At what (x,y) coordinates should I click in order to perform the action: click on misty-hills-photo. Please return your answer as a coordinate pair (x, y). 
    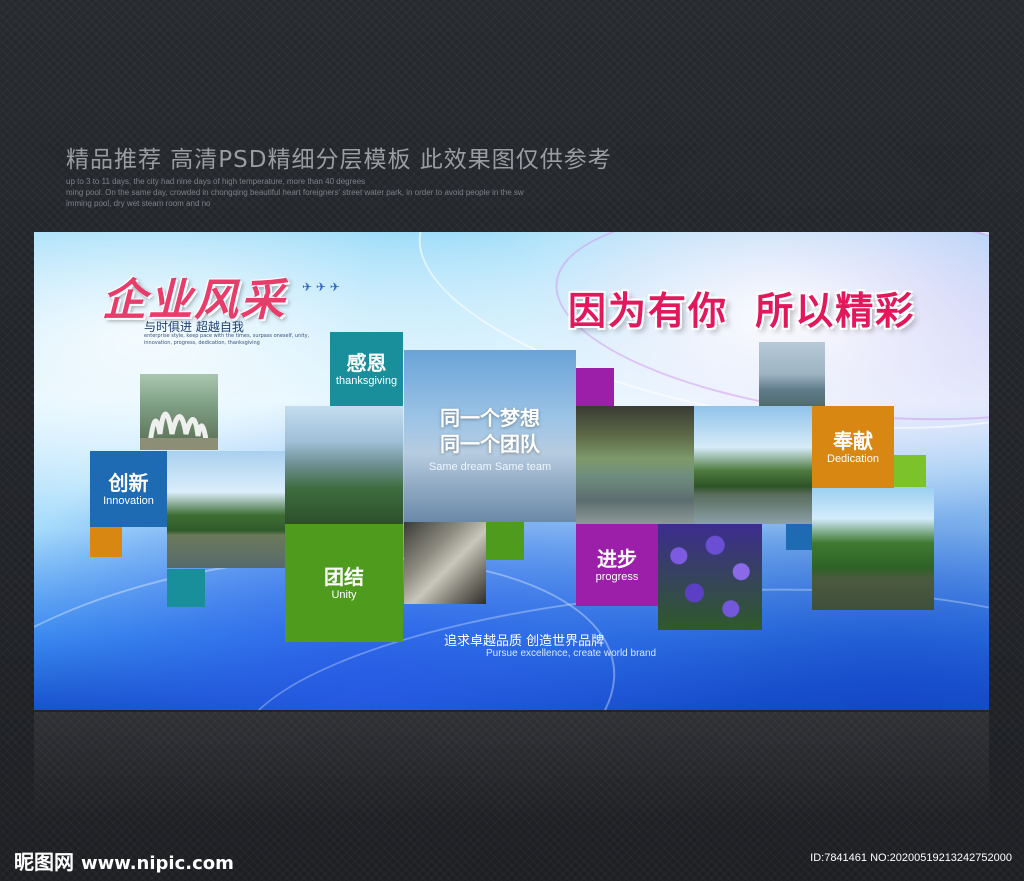
    Looking at the image, I should click on (792, 374).